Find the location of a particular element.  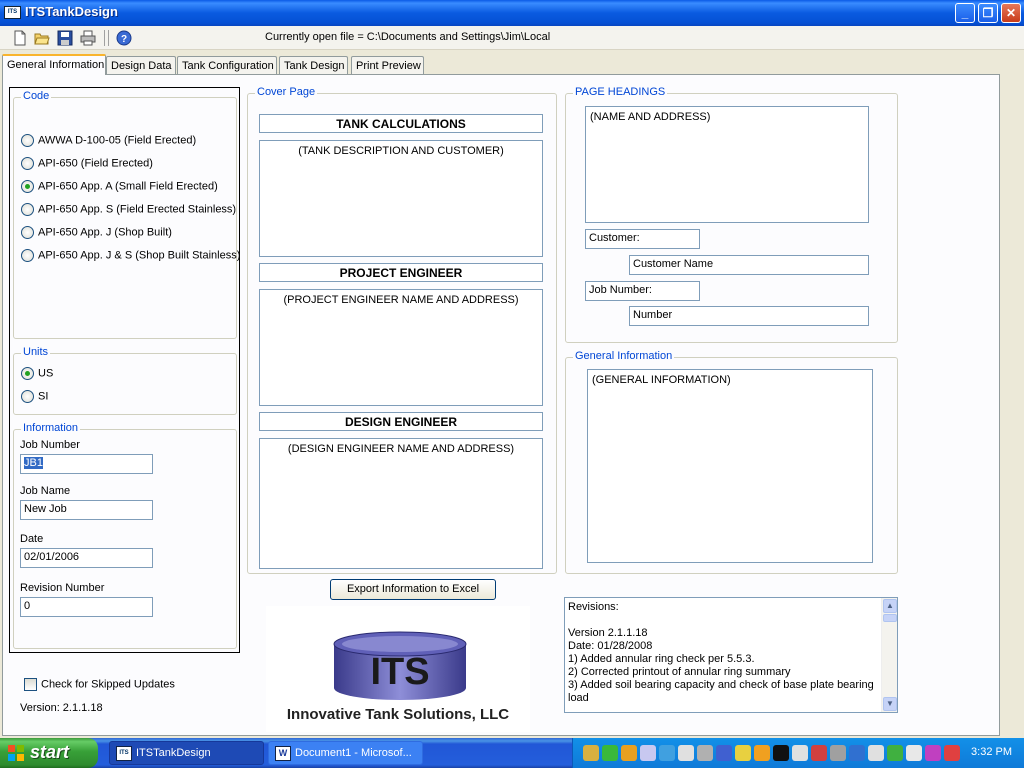

date-input: 02/01/2006 is located at coordinates (86, 558).